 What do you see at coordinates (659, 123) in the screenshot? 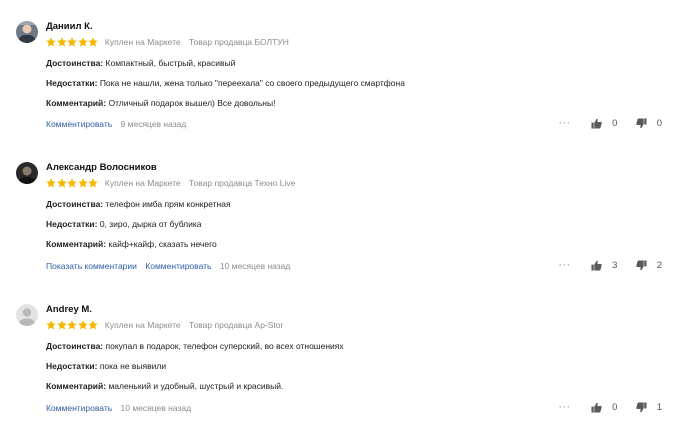
I see `dislike-count: 0` at bounding box center [659, 123].